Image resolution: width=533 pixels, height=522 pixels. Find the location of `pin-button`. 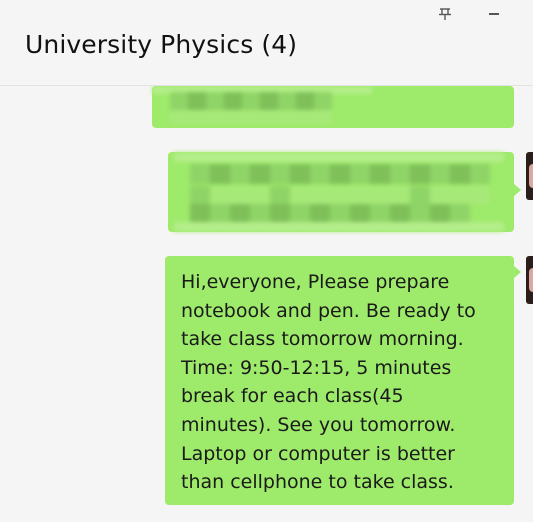

pin-button is located at coordinates (445, 14).